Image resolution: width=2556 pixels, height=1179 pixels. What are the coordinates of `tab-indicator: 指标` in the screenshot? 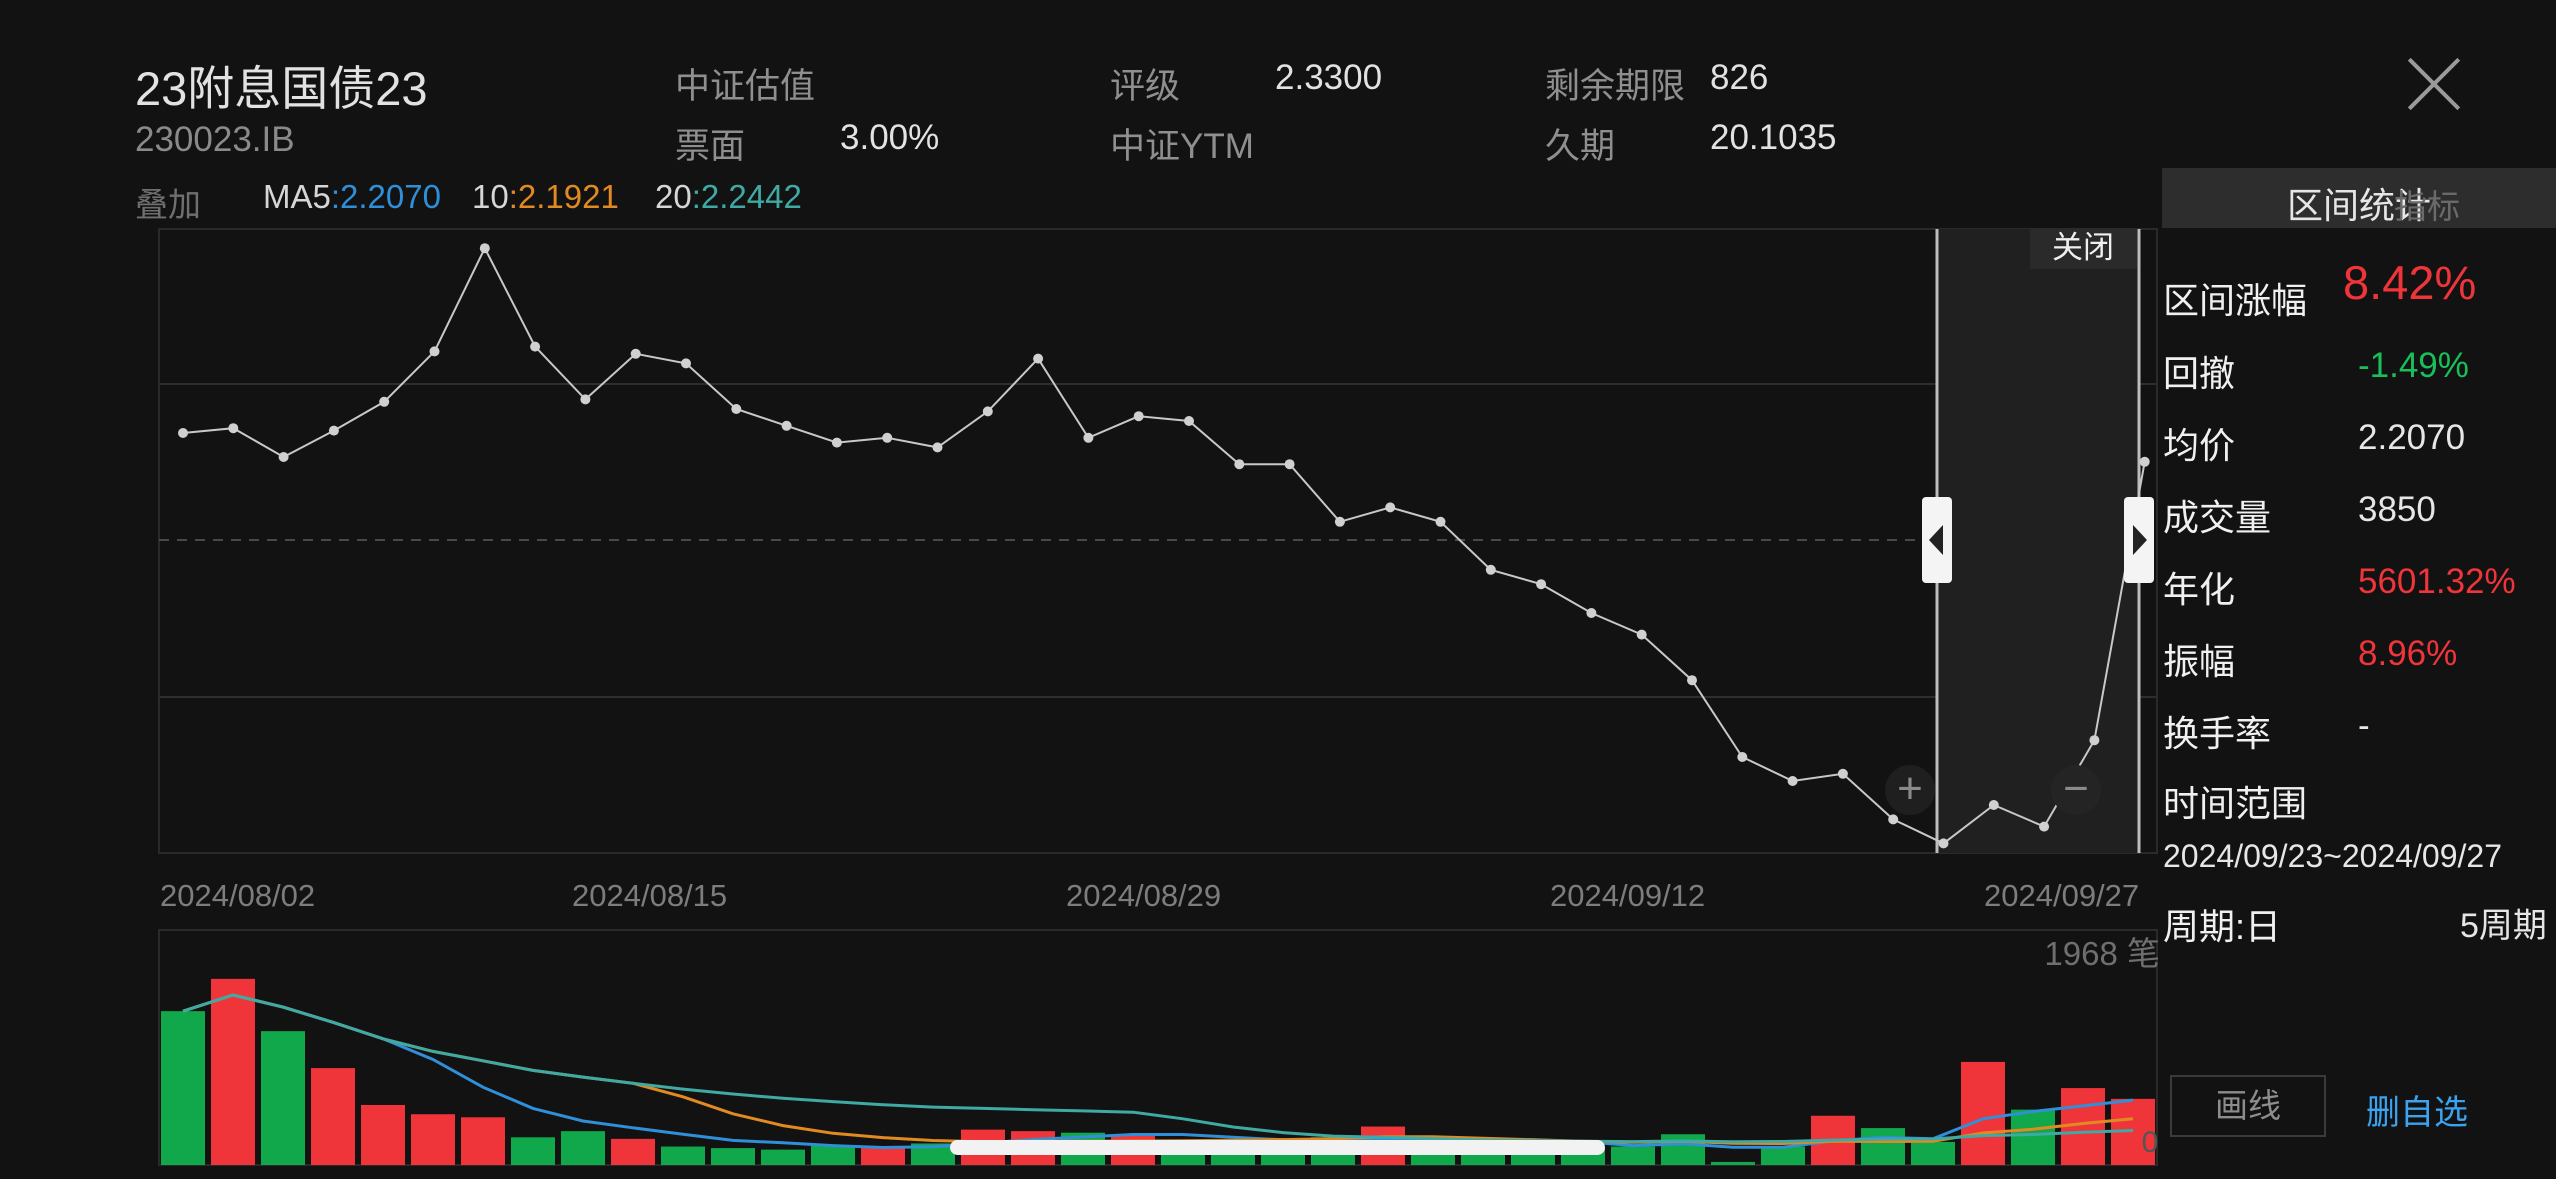 It's located at (2427, 204).